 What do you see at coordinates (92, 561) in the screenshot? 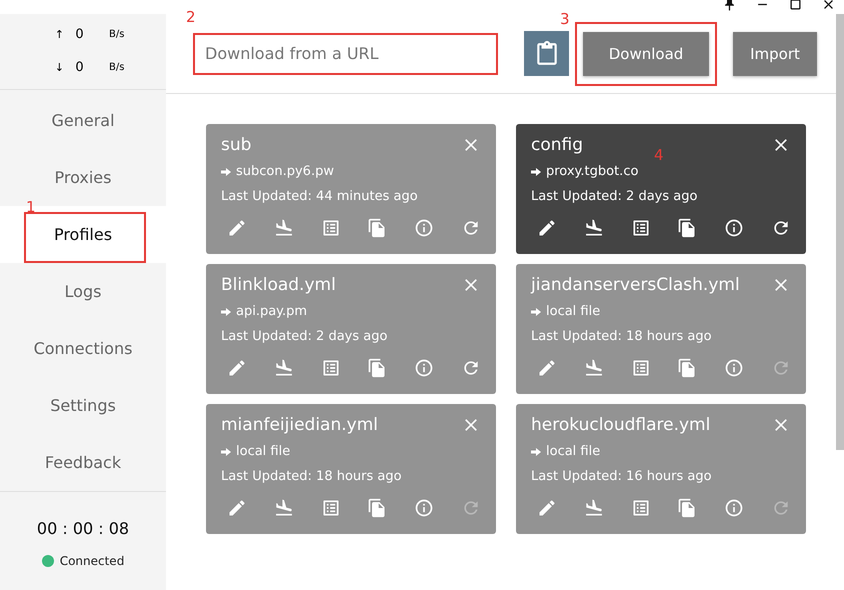
I see `status-label: Connected` at bounding box center [92, 561].